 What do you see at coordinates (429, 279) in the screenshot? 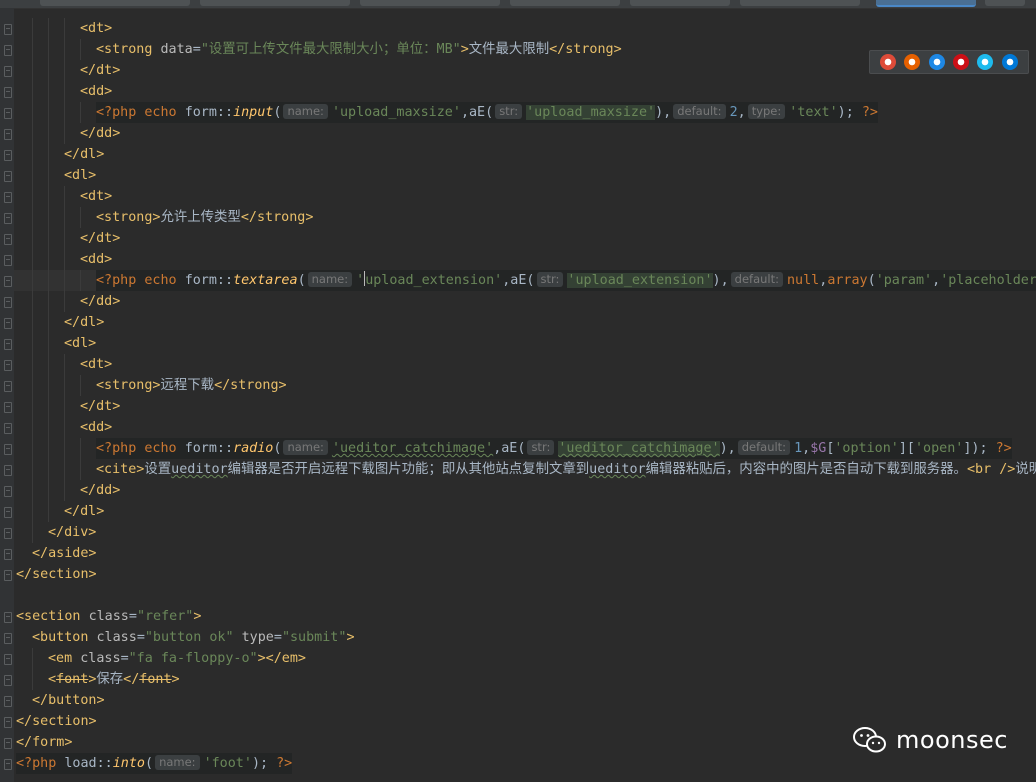
I see `code-token: 'upload_extension'` at bounding box center [429, 279].